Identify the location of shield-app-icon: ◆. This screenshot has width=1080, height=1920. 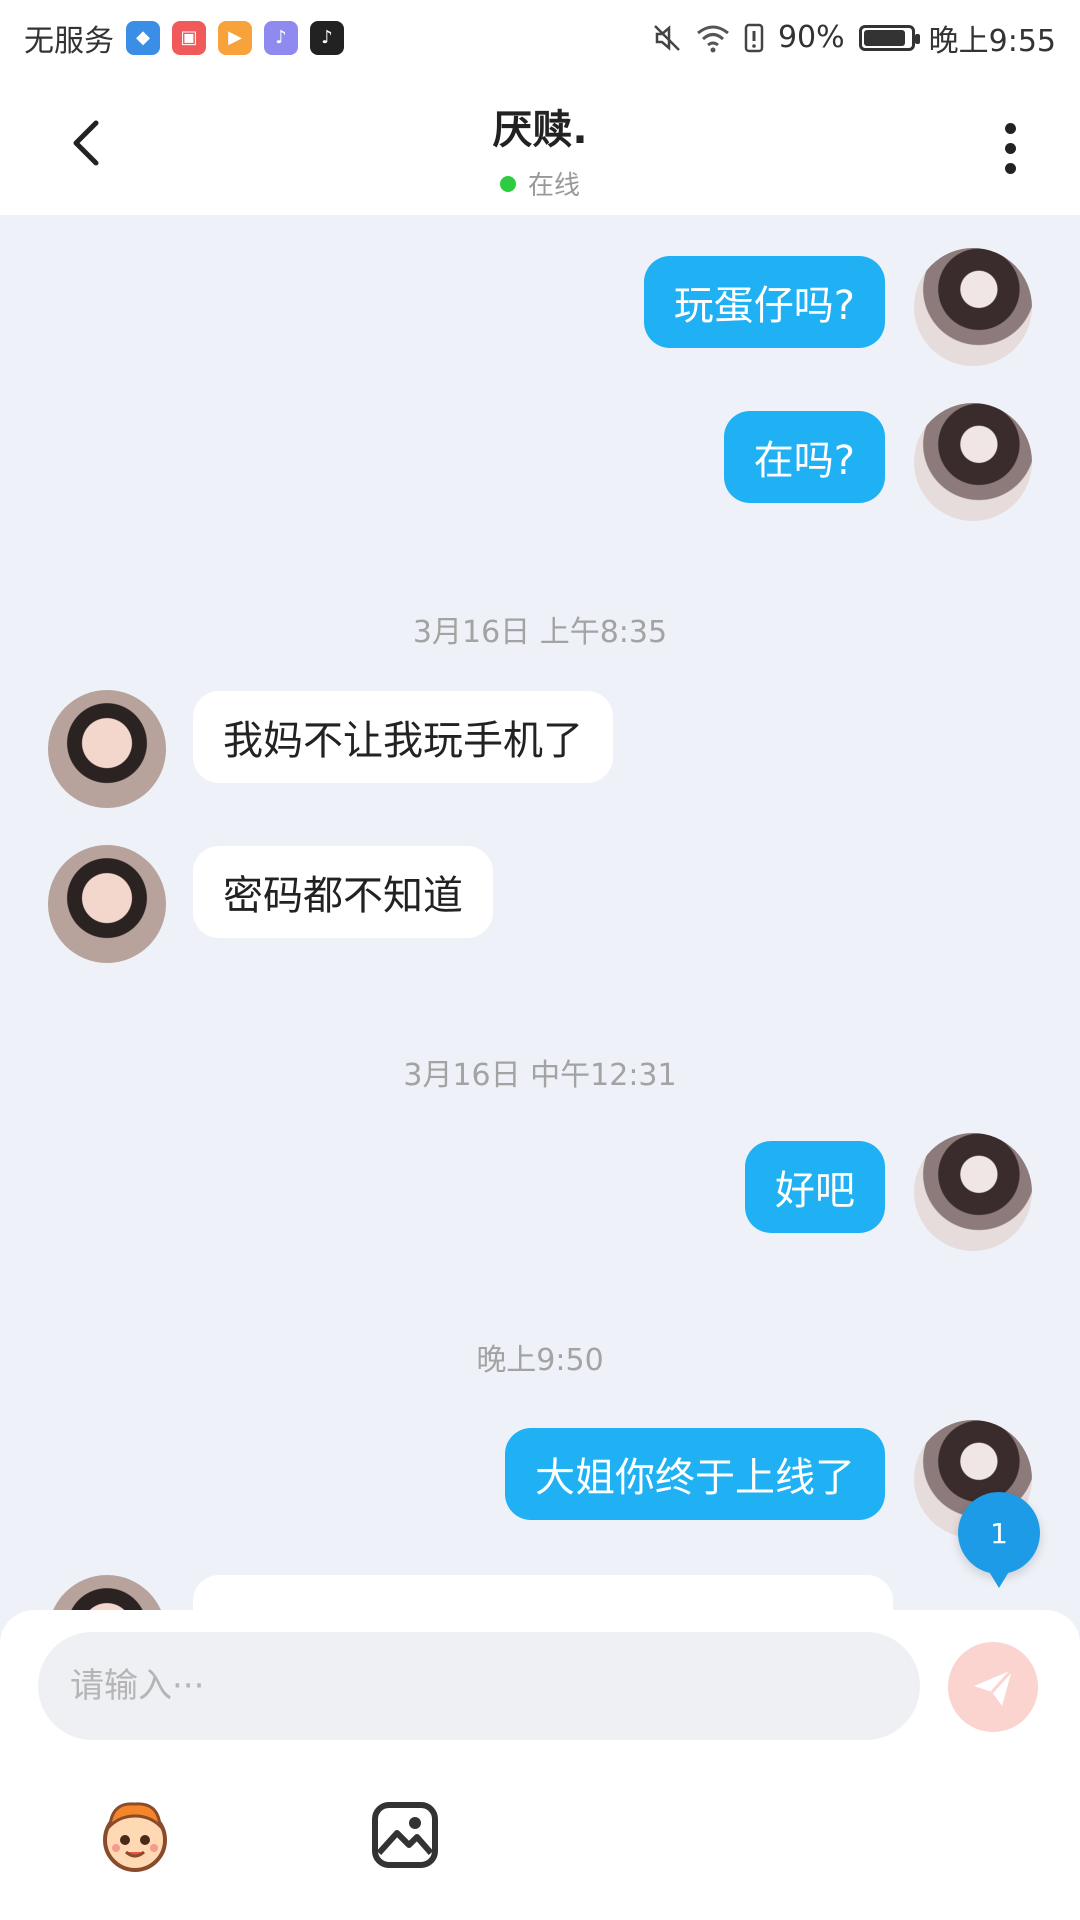
(143, 37).